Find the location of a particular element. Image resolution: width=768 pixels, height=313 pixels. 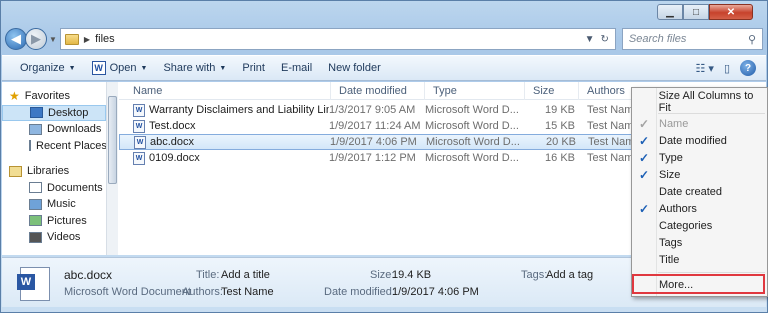

back-button: ◀ is located at coordinates (16, 39).